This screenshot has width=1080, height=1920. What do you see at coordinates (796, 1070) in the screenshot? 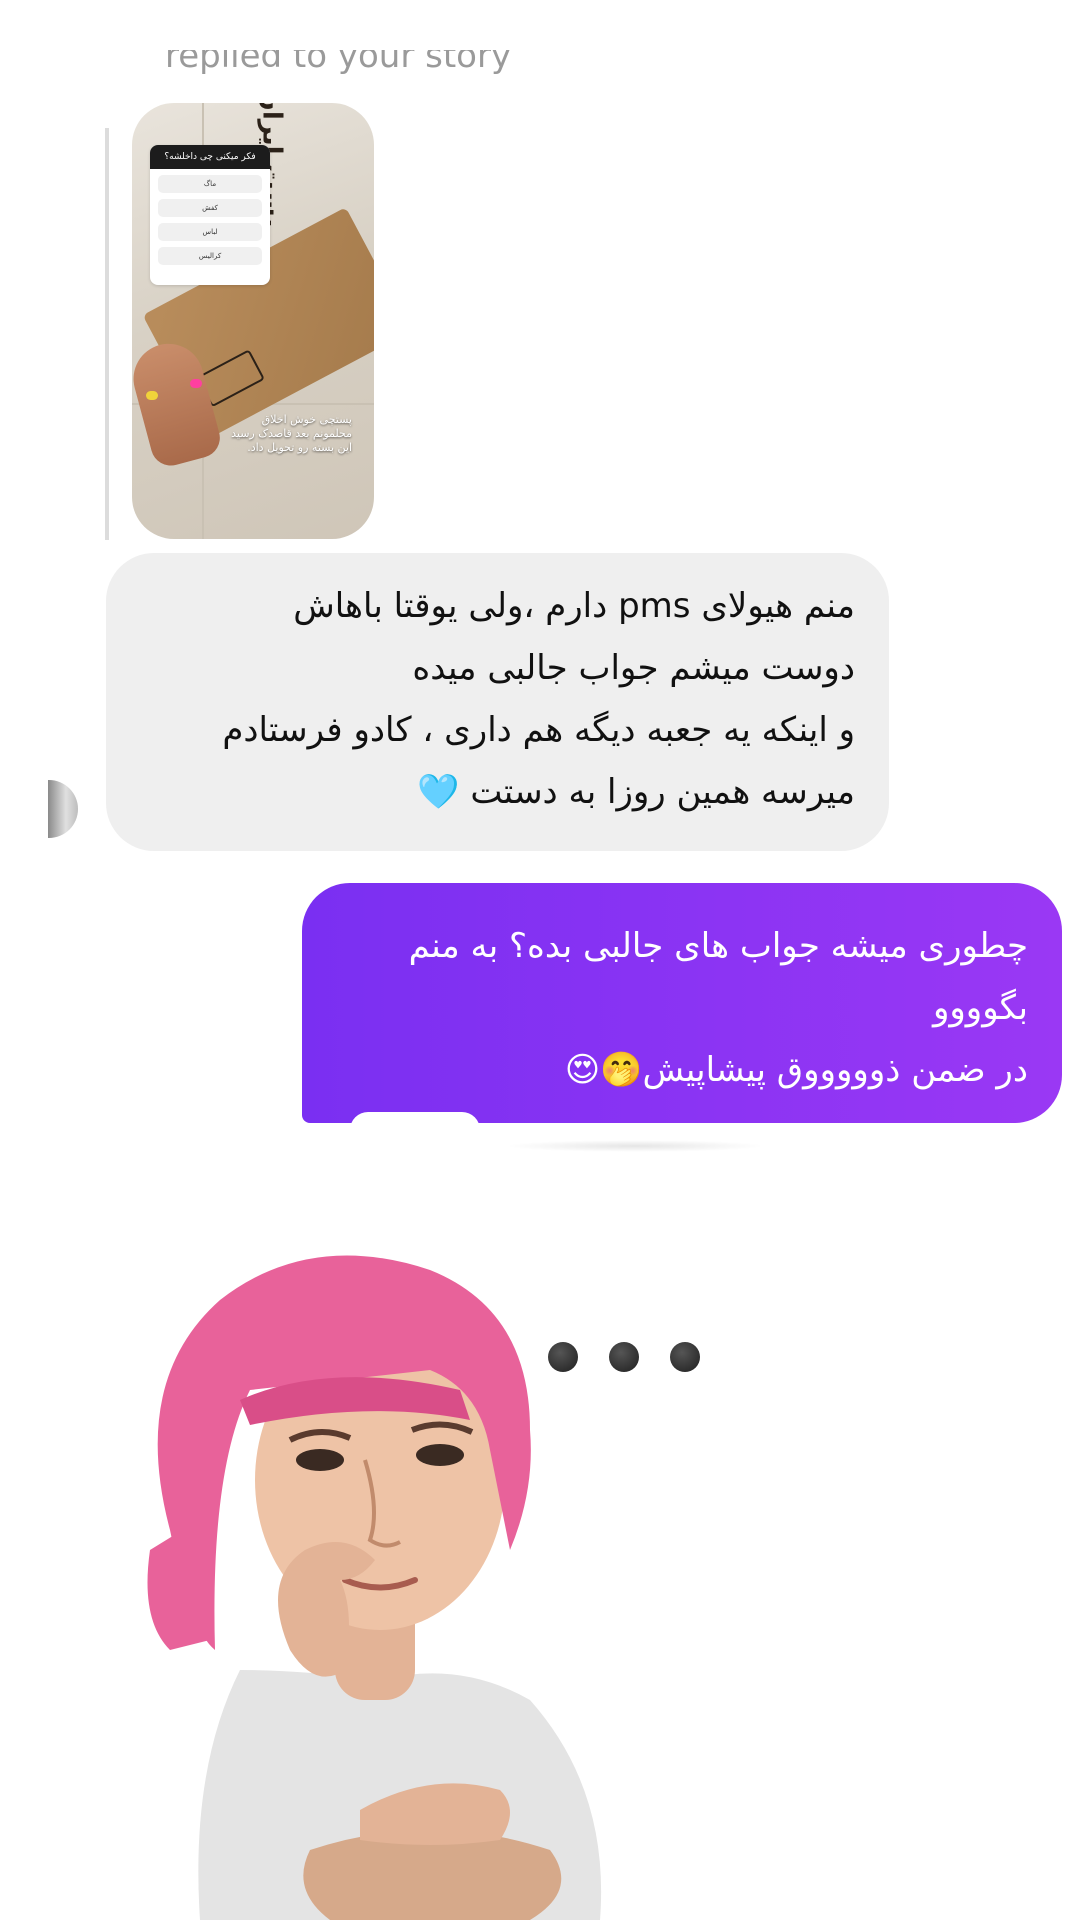
I see `message-line: در ضمن ذوووووق پیشاپیش🤭😍` at bounding box center [796, 1070].